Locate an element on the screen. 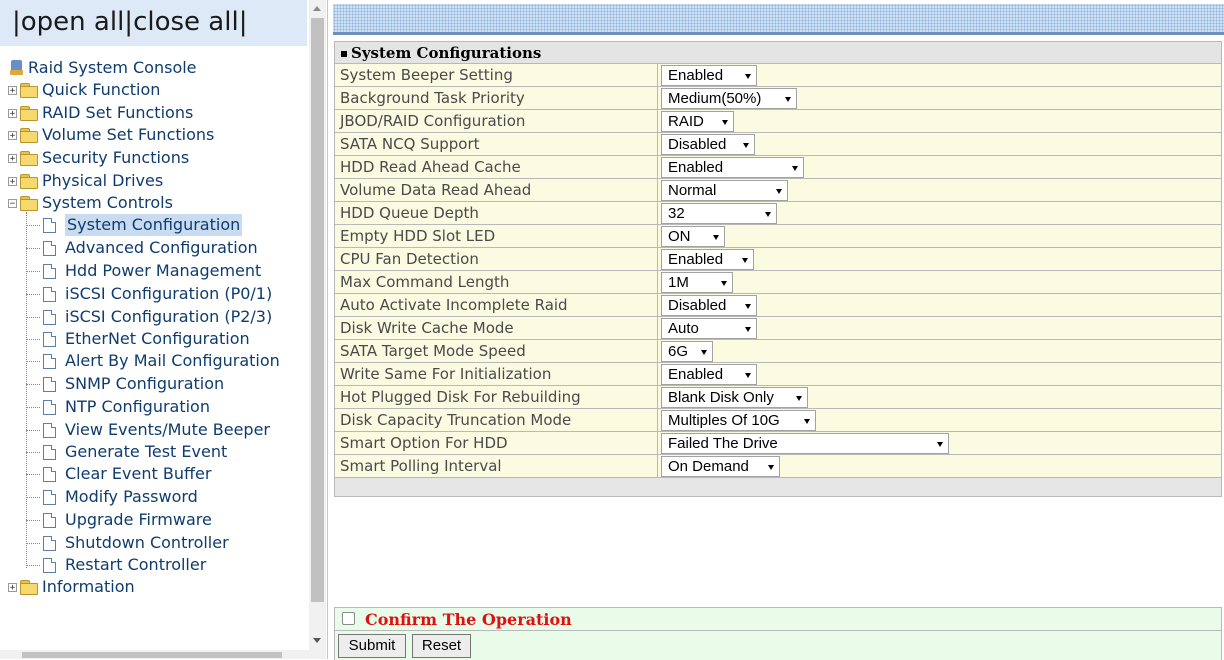  sata-ncq-support-select: Disabled is located at coordinates (708, 144).